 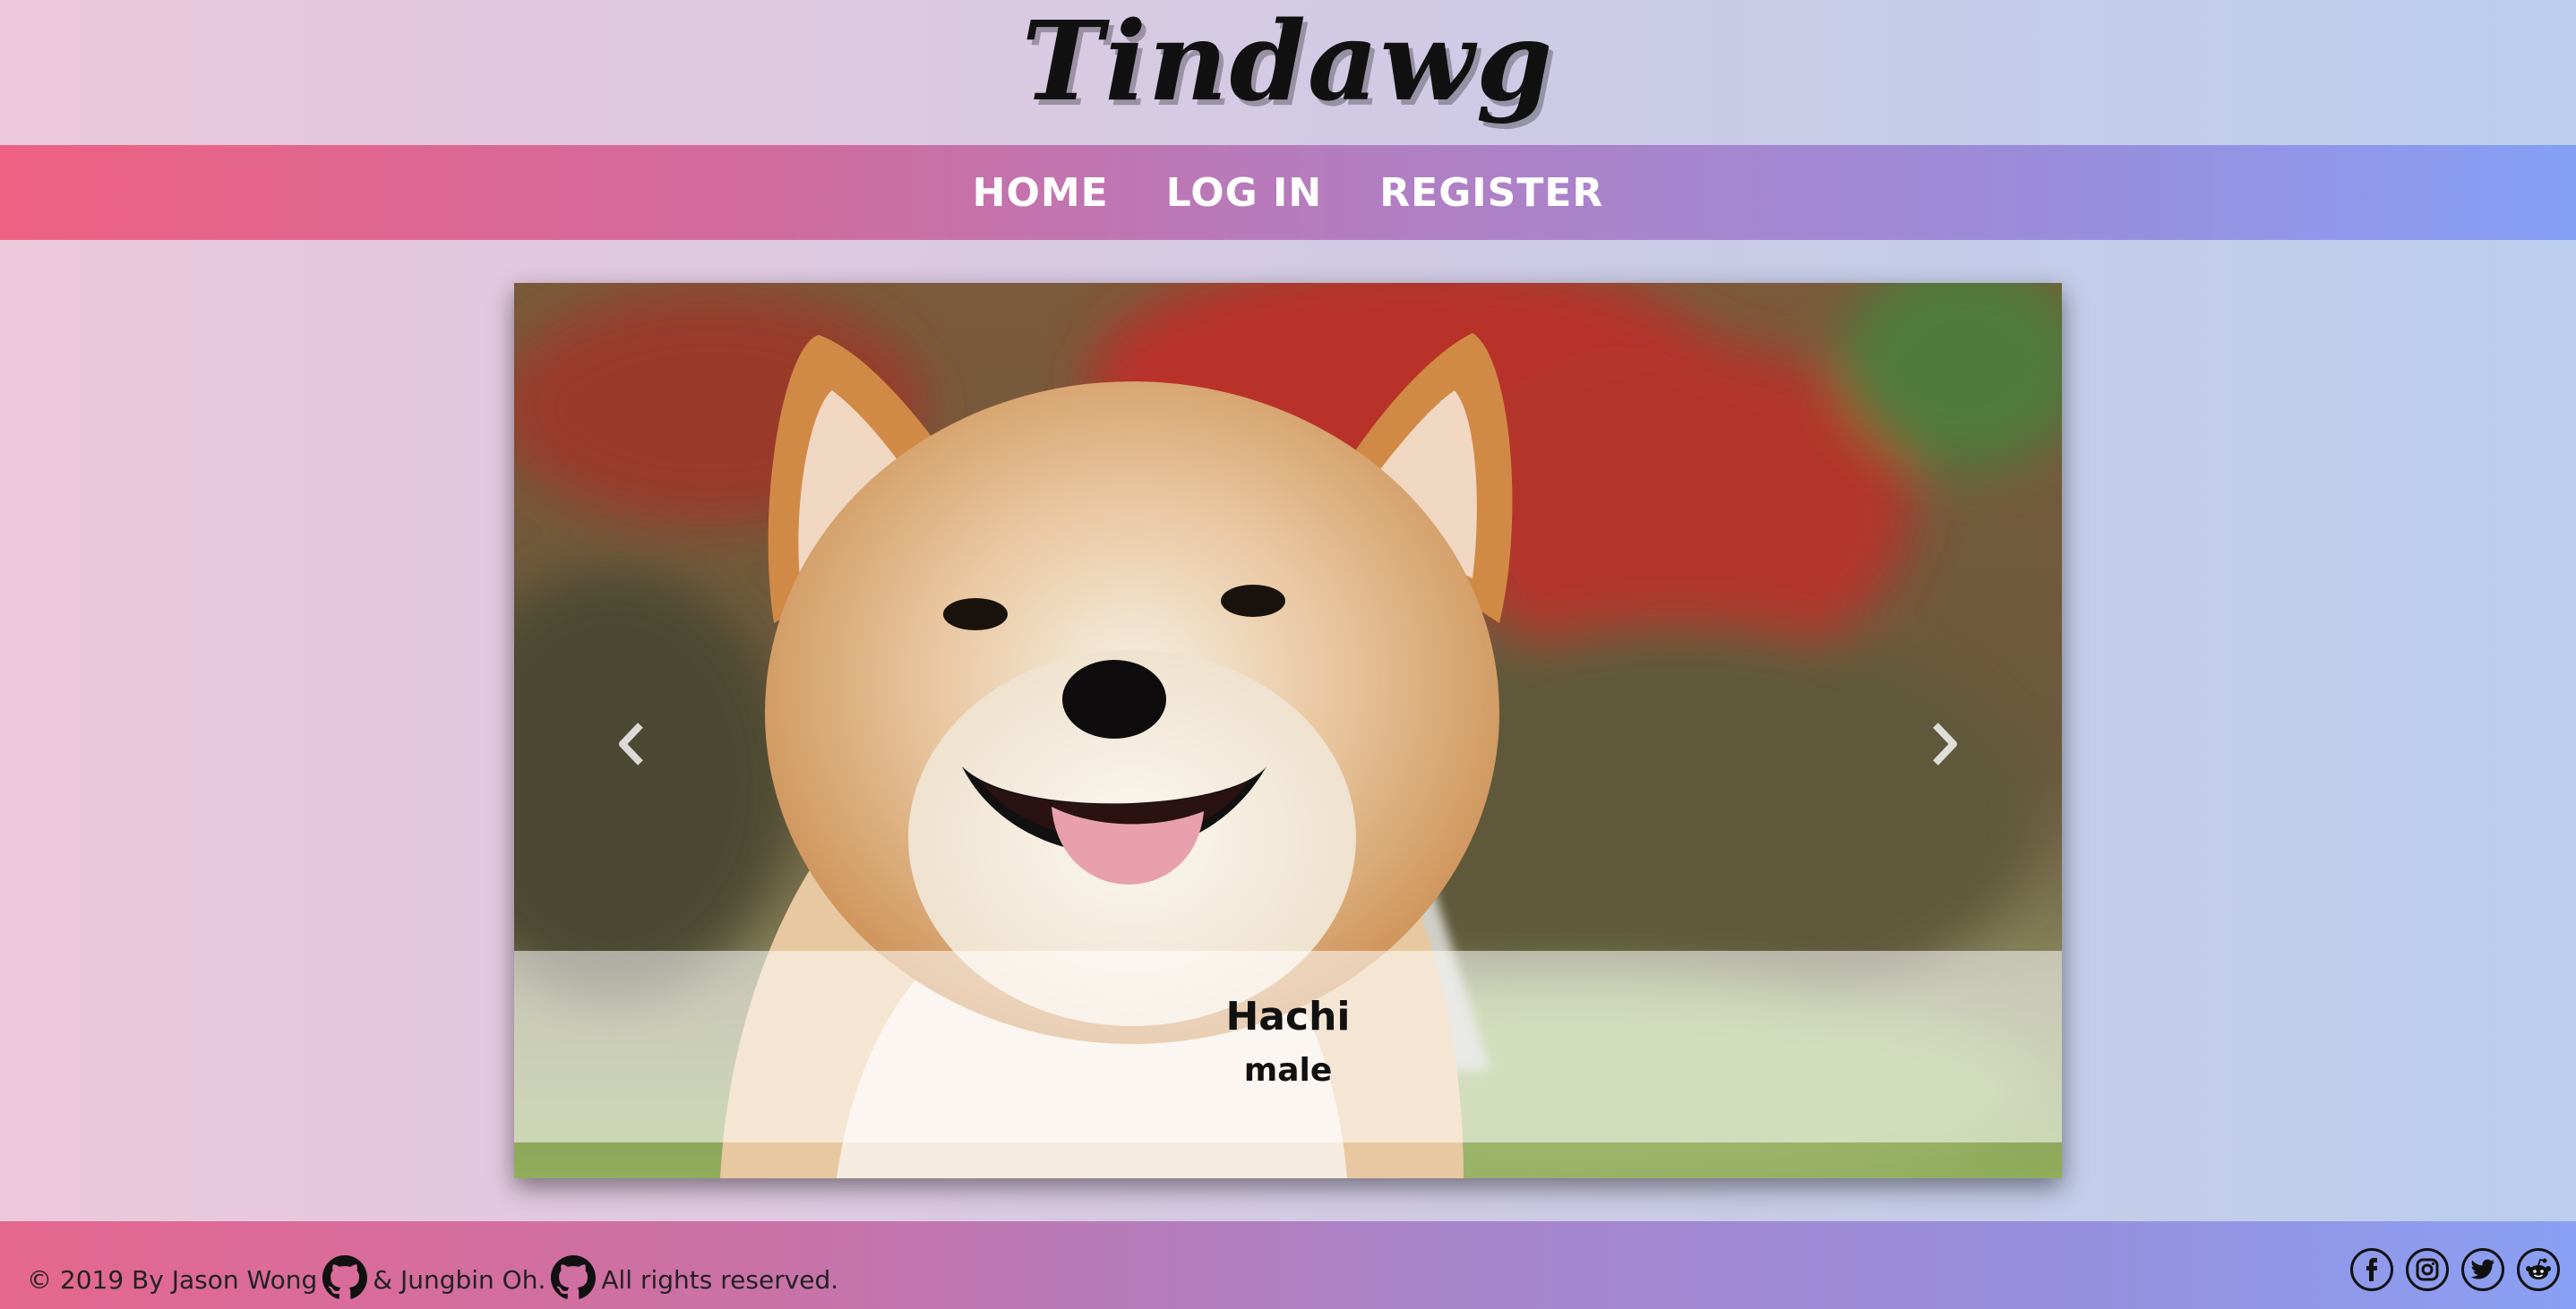 I want to click on site-header: Tindawg, so click(x=1288, y=72).